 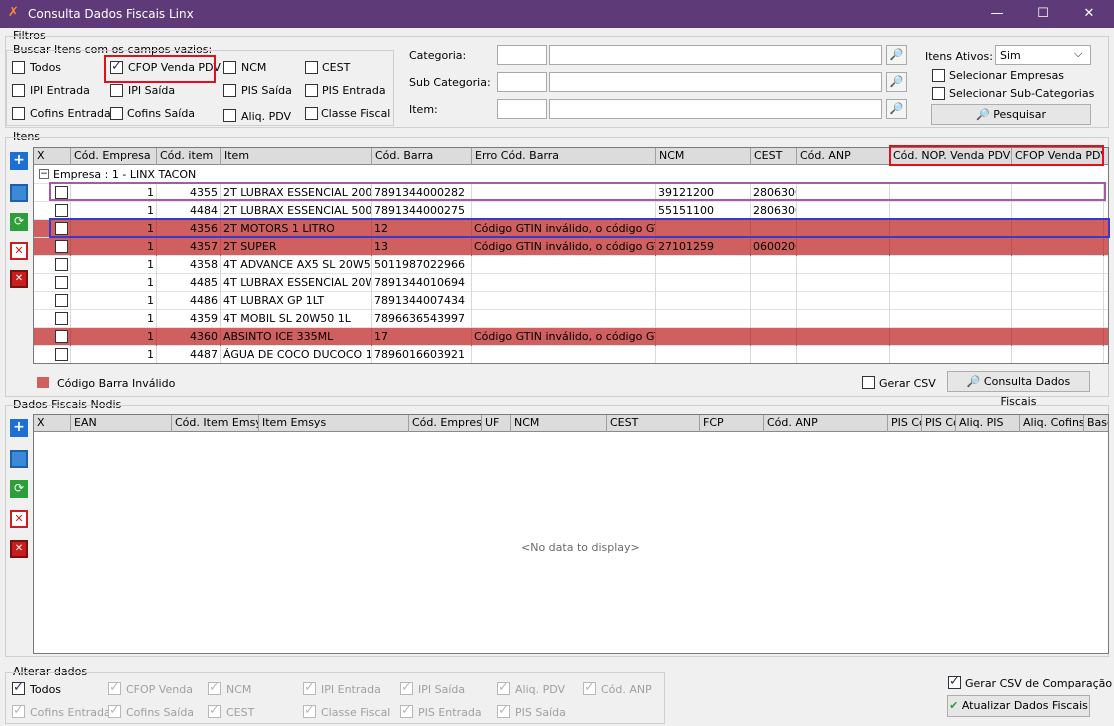 I want to click on minimize-button: —, so click(x=997, y=14).